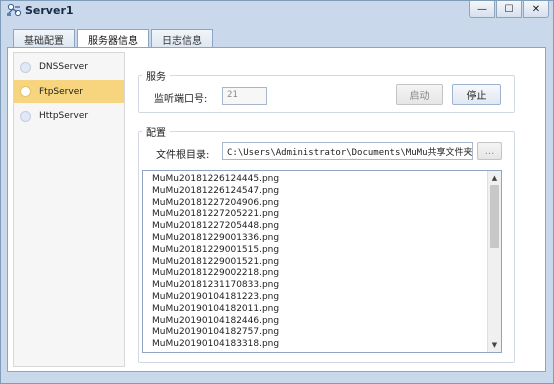 The width and height of the screenshot is (554, 384). I want to click on list-item: MuMu20181226124445.png, so click(317, 180).